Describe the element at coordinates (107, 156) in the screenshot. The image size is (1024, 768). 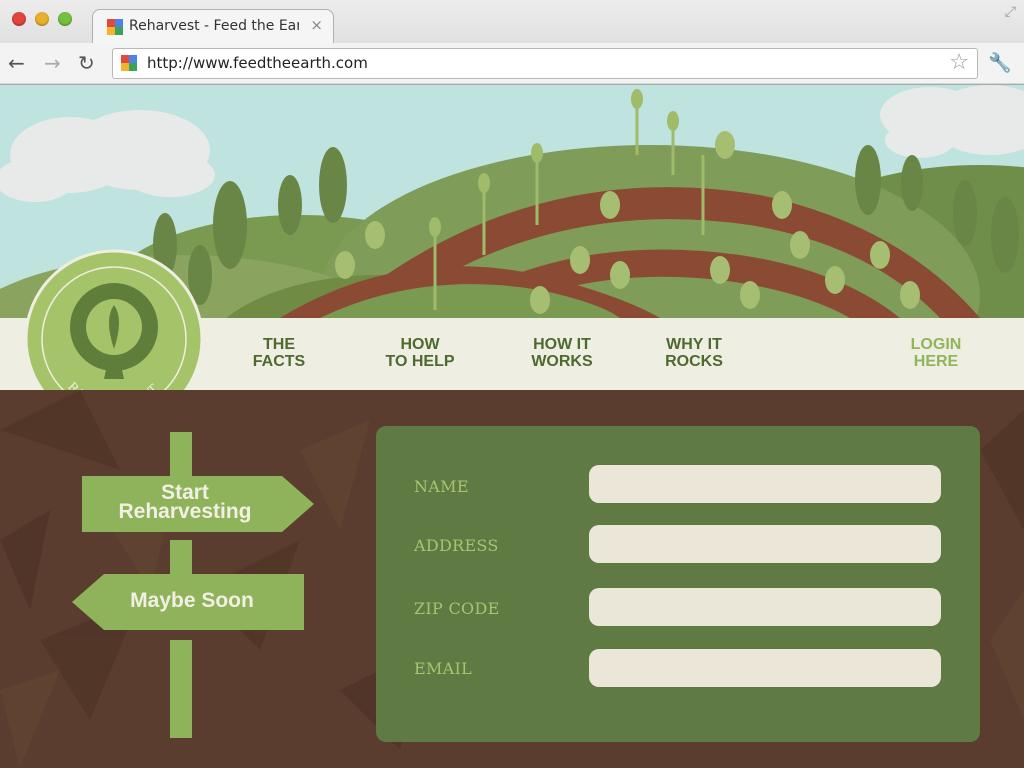
I see `cloud-left` at that location.